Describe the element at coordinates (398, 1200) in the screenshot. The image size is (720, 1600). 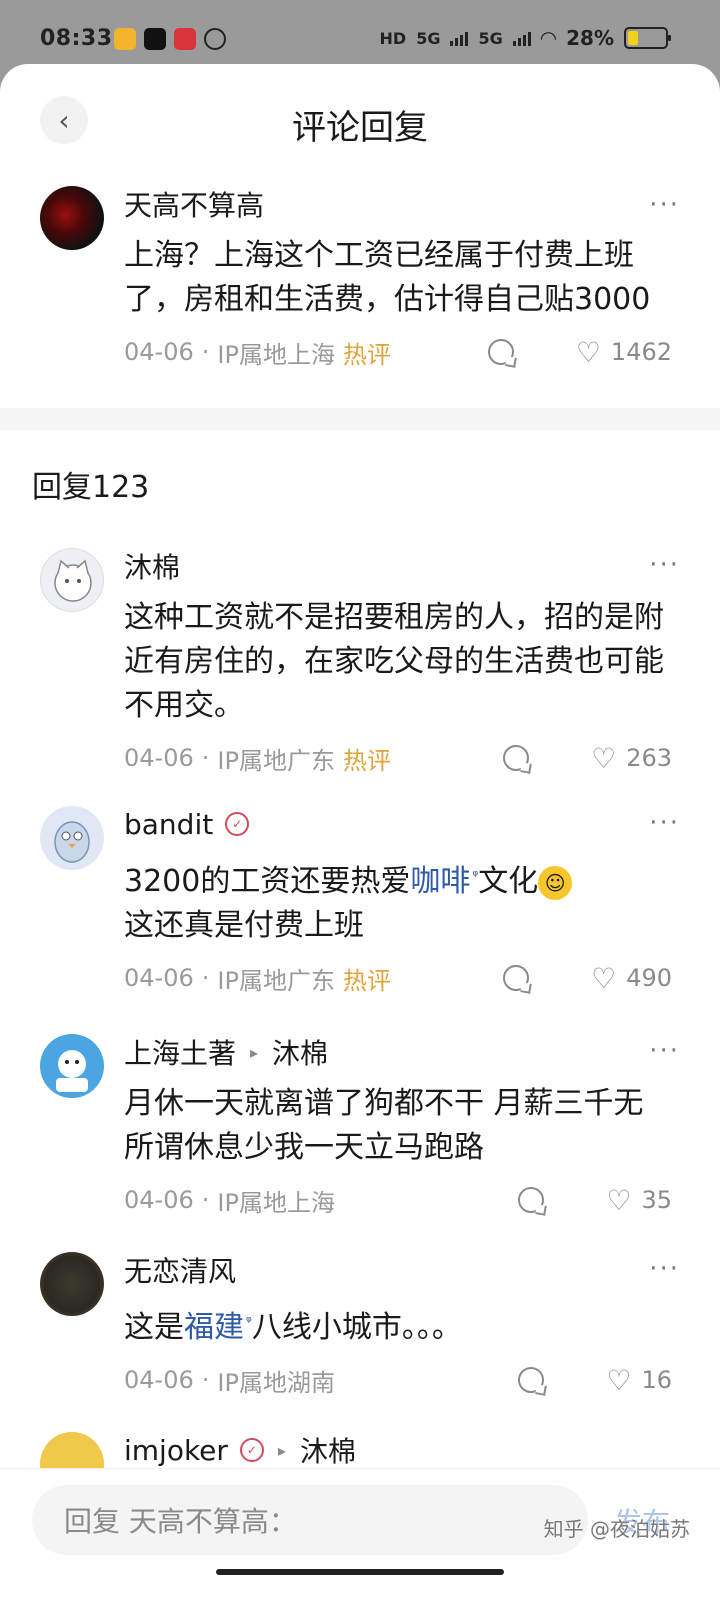
I see `reply-meta: 04-06 · IP属地上海 ♡ 35` at that location.